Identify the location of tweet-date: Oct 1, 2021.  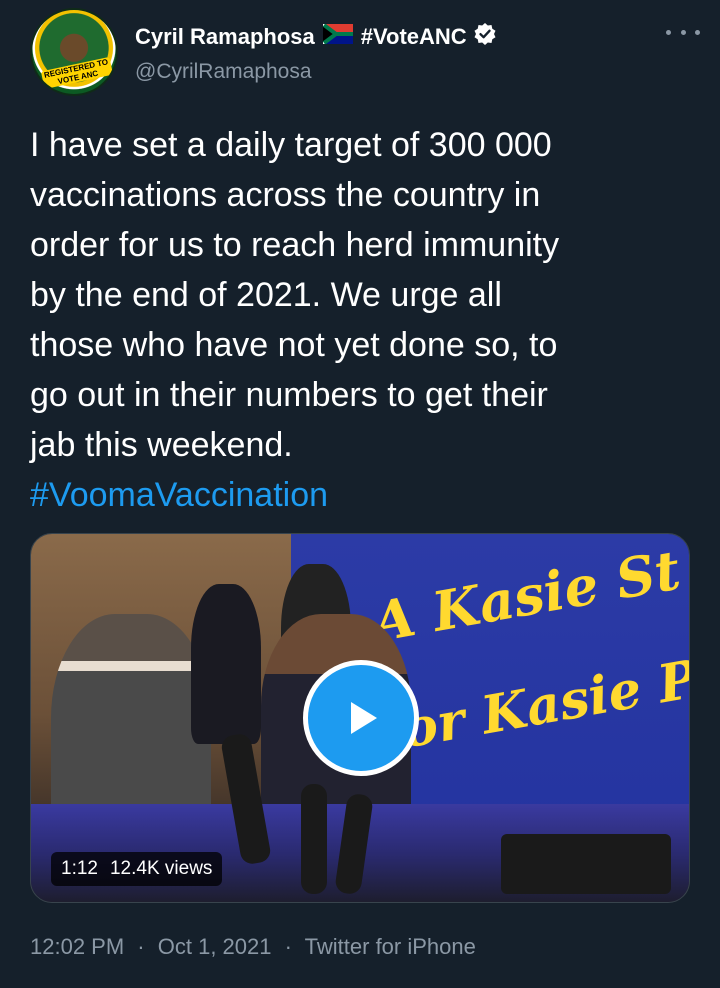
(215, 946).